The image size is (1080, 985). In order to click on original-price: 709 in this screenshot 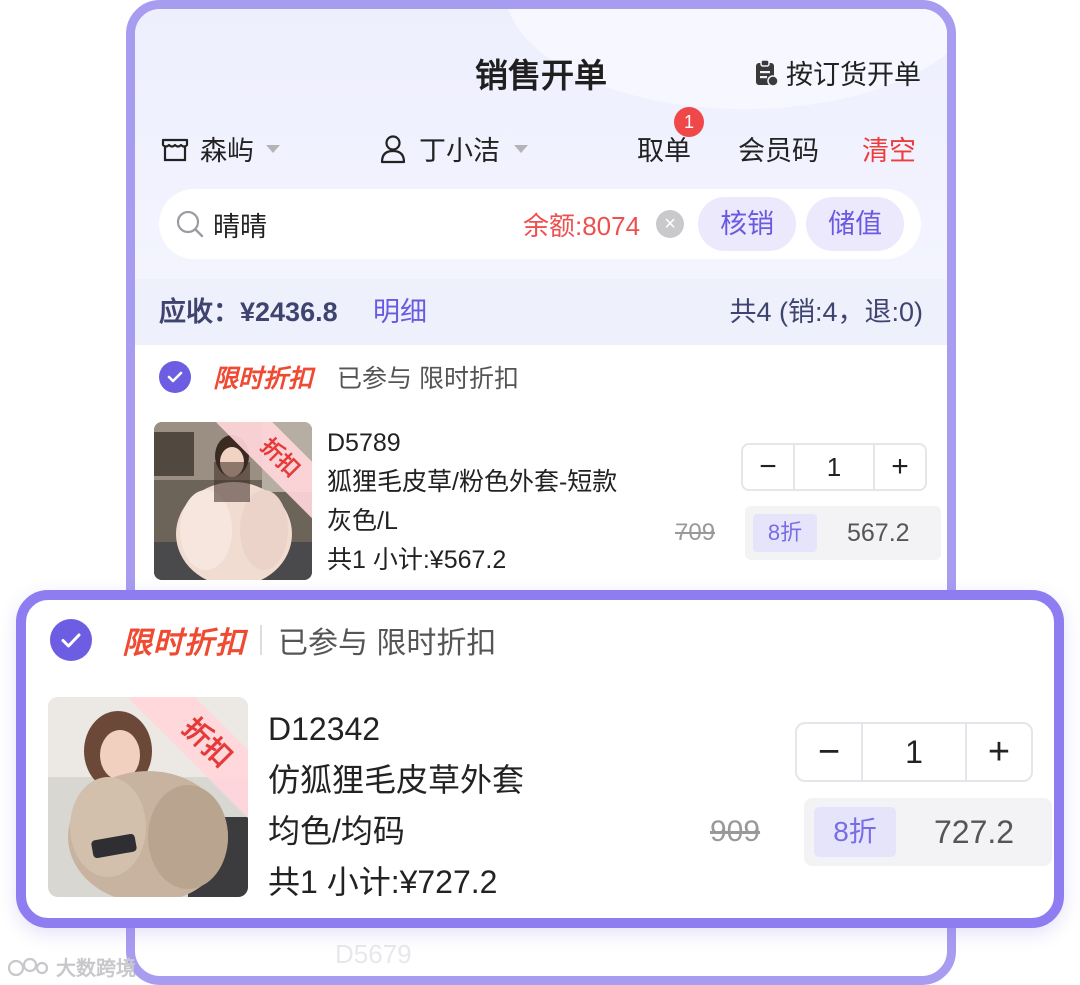, I will do `click(695, 532)`.